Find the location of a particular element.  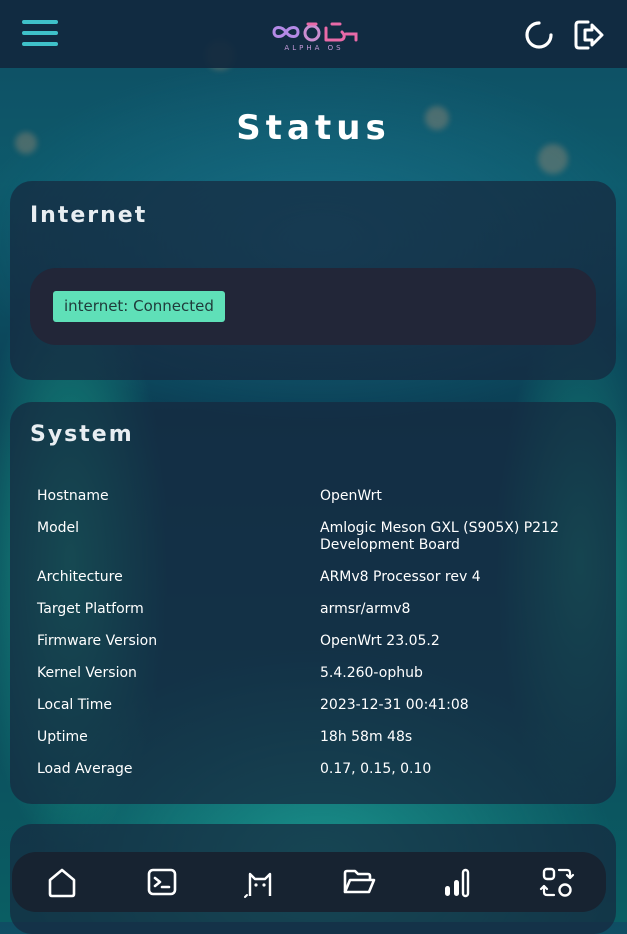

row-value: 18h 58m 48s is located at coordinates (366, 737).